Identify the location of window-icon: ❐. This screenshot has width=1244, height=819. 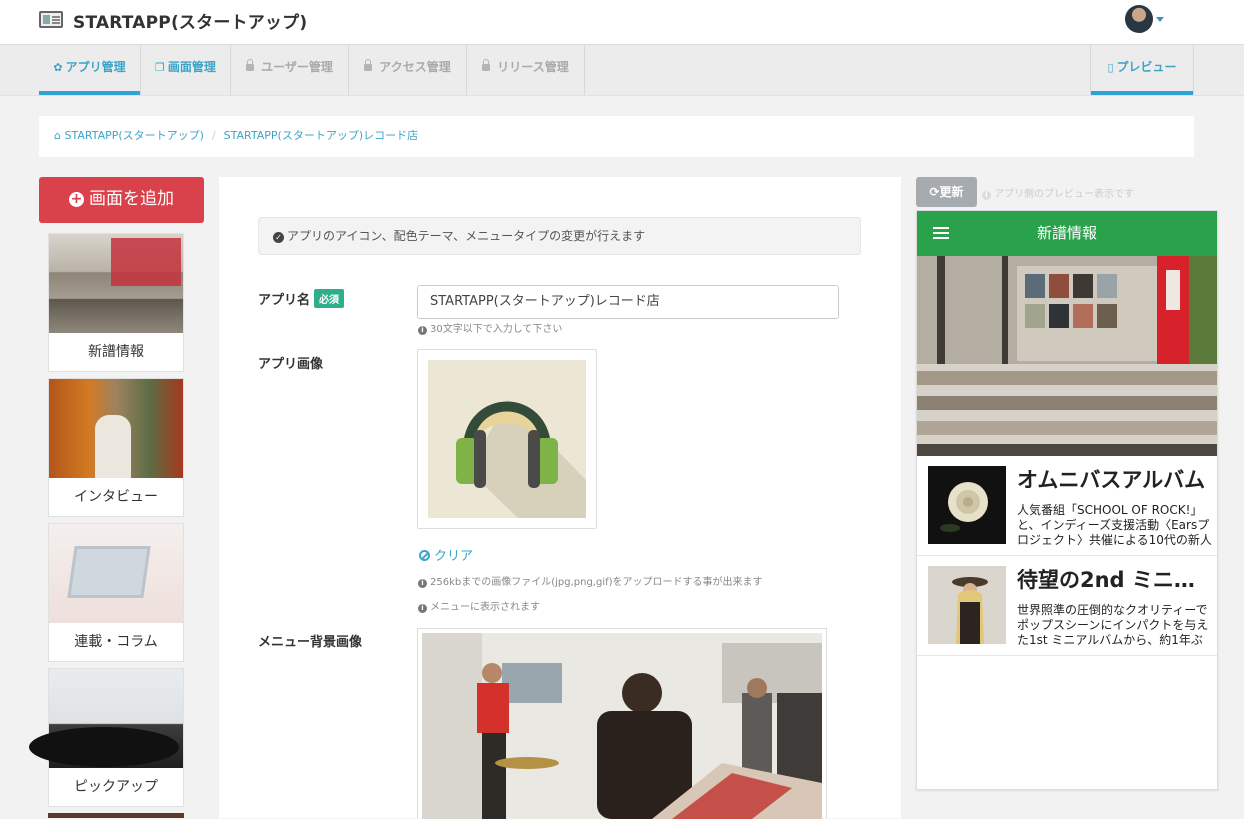
(160, 67).